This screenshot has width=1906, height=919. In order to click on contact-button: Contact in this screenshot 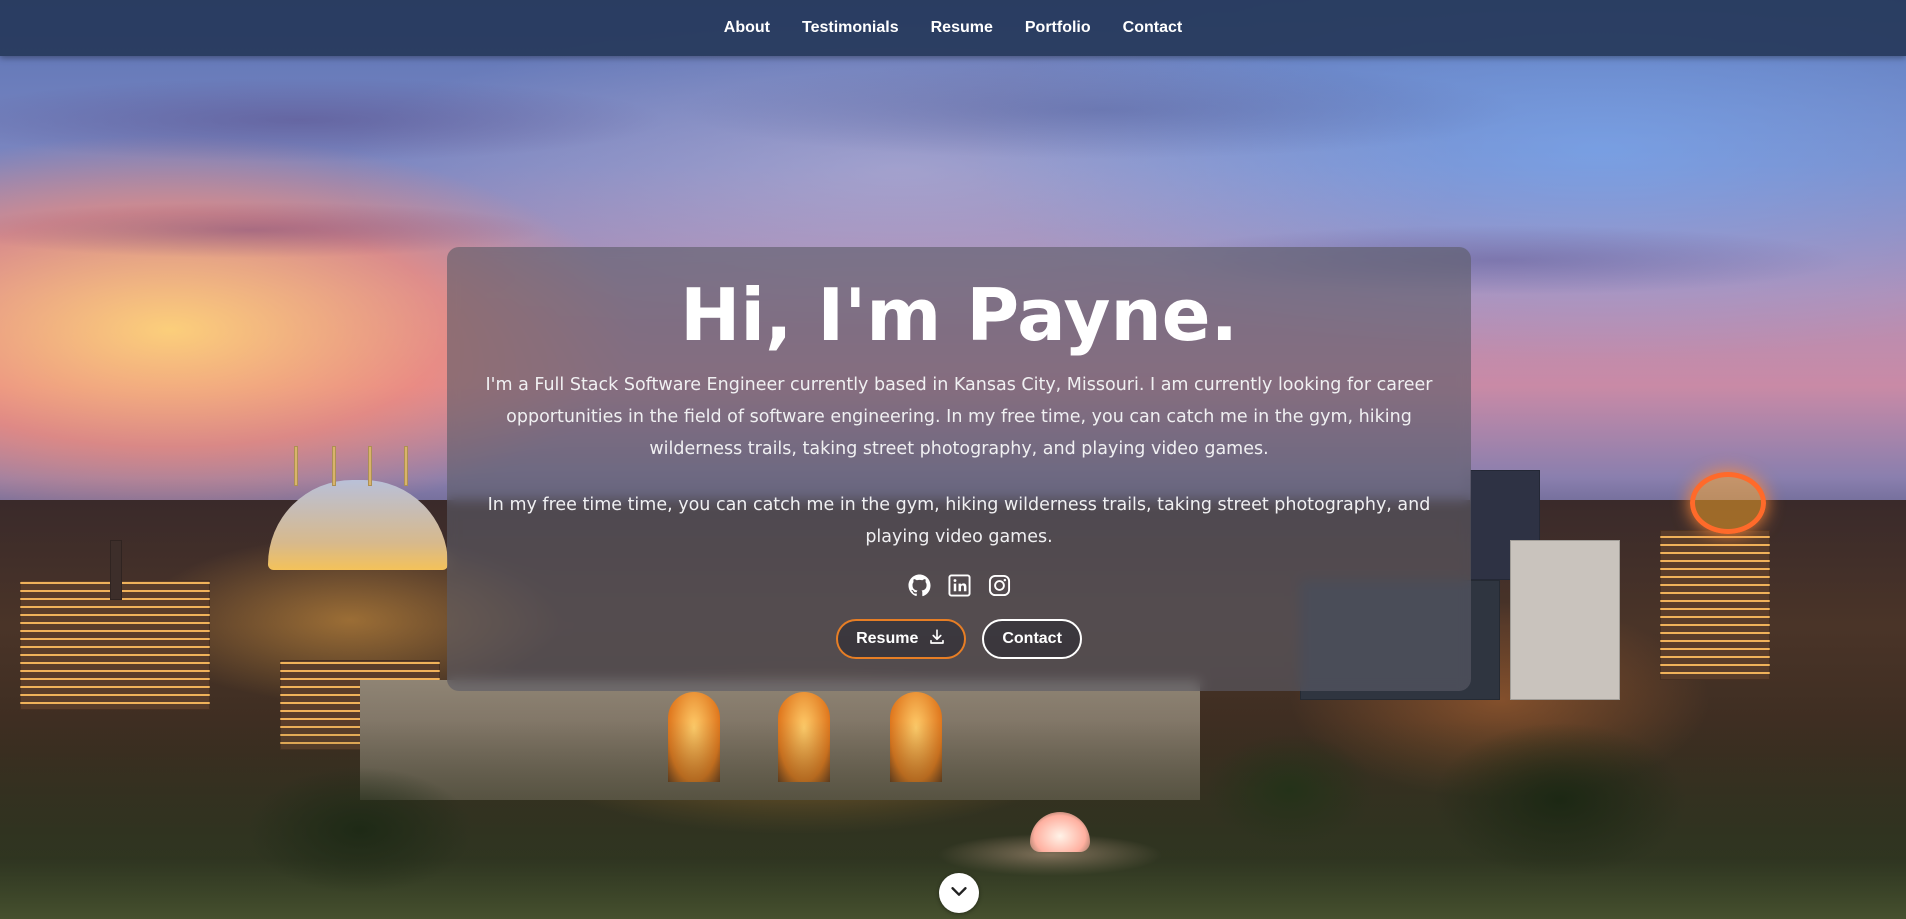, I will do `click(1032, 639)`.